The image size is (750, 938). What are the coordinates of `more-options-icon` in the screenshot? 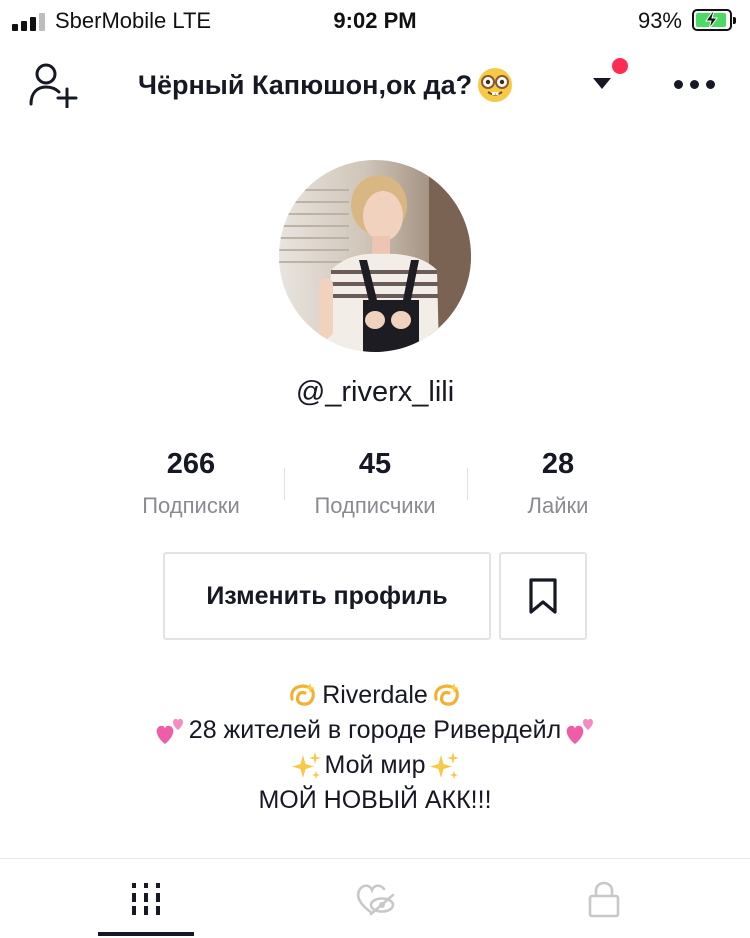 It's located at (694, 84).